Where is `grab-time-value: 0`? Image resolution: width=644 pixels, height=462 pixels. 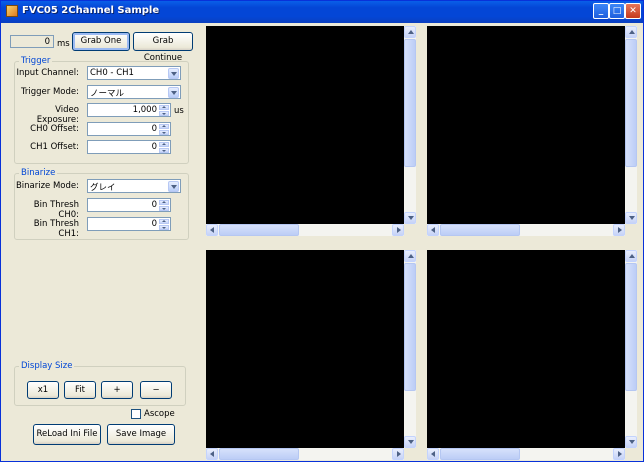
grab-time-value: 0 is located at coordinates (47, 42).